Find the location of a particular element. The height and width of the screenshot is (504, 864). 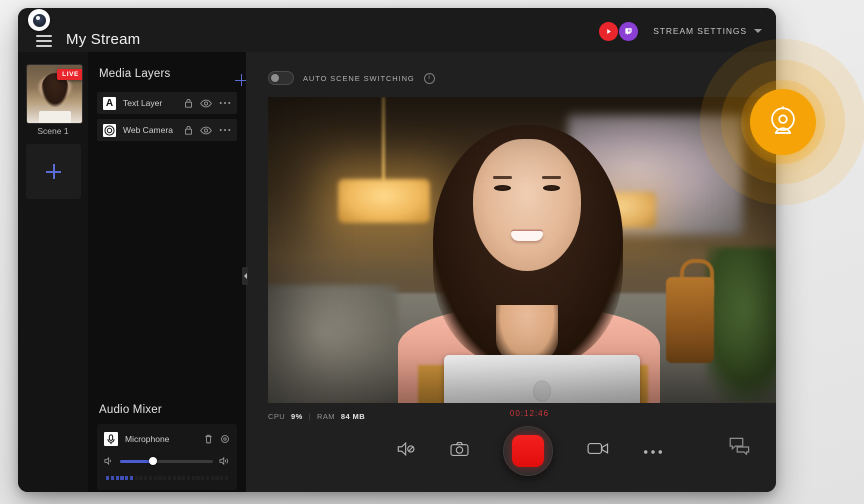

record-button is located at coordinates (527, 451).